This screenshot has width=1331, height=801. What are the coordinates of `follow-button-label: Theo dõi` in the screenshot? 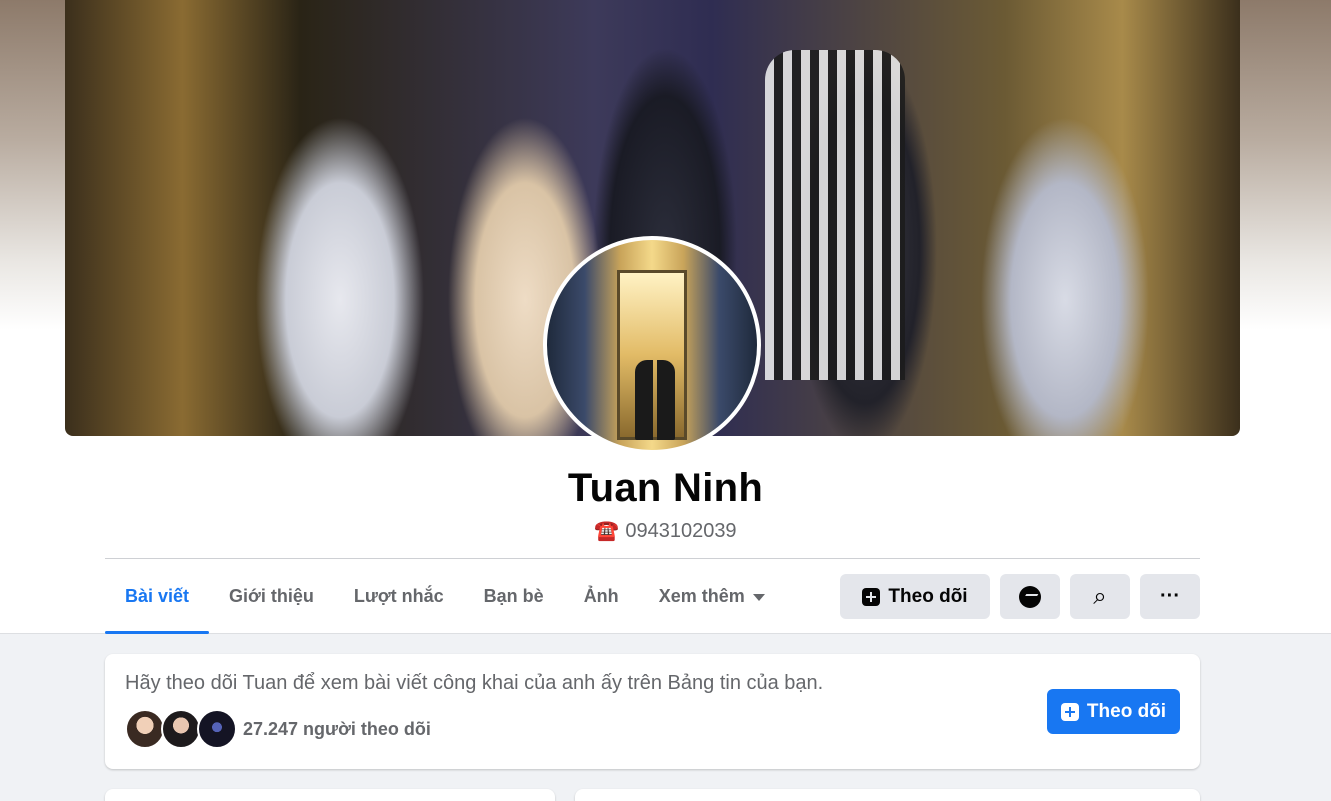 It's located at (928, 596).